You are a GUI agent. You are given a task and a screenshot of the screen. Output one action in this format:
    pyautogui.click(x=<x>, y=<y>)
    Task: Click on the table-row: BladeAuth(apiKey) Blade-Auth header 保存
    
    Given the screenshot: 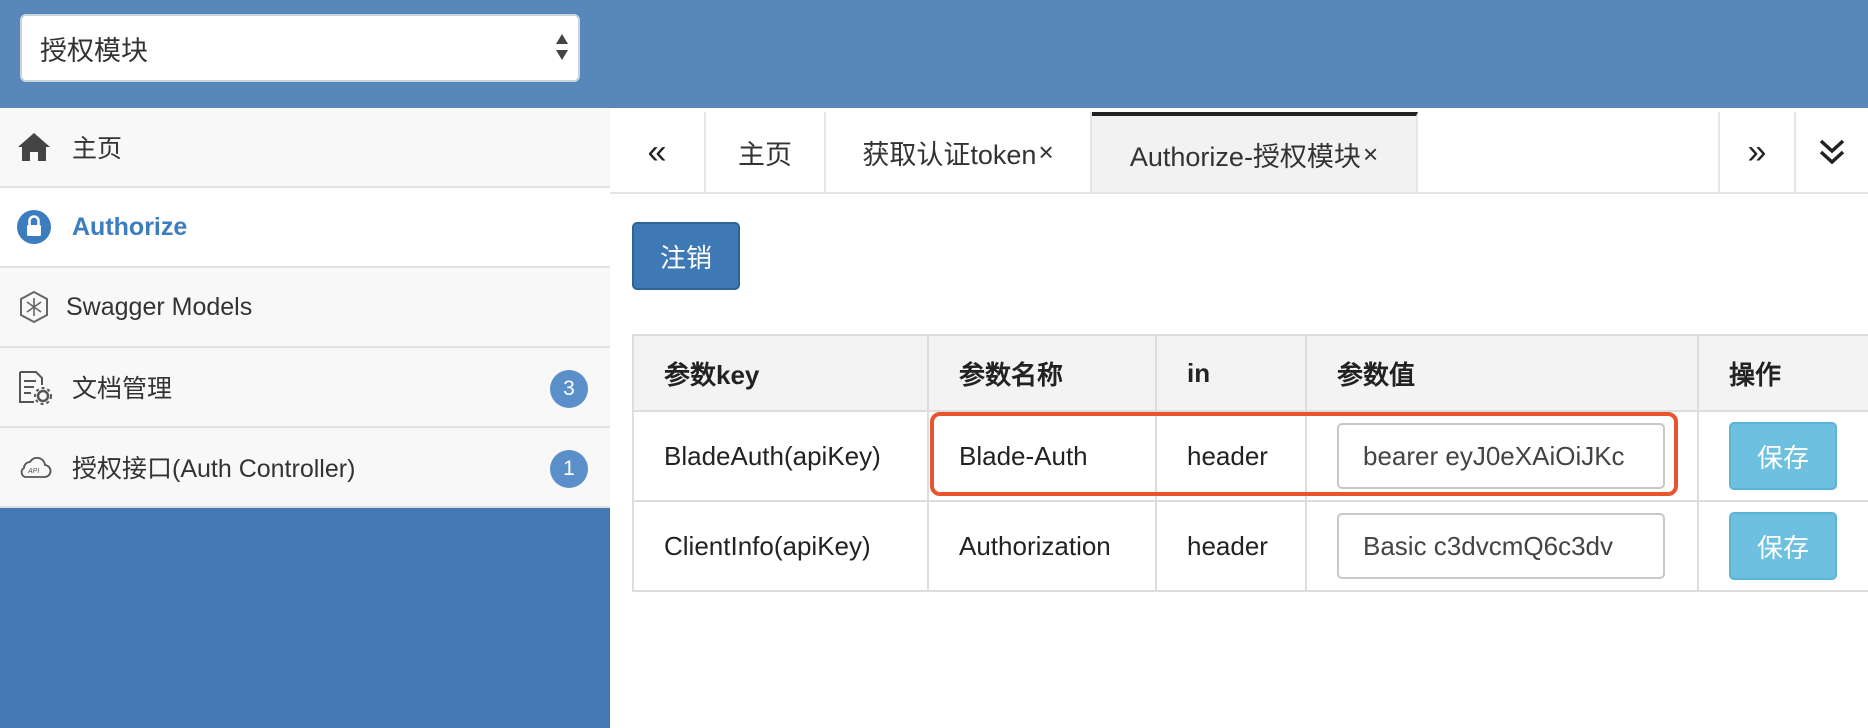 What is the action you would take?
    pyautogui.click(x=1250, y=456)
    